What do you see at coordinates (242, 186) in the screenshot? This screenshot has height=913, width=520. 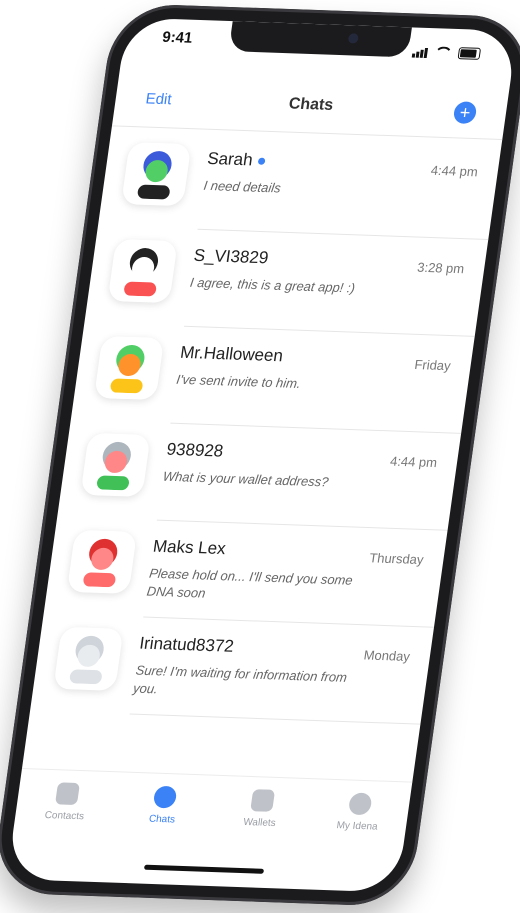 I see `chat-preview: I need details` at bounding box center [242, 186].